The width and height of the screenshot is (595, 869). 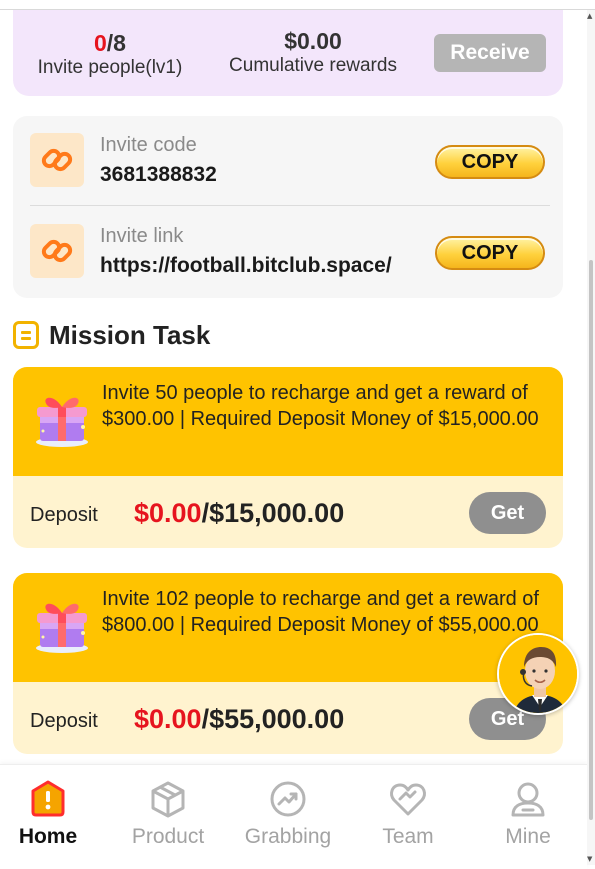 I want to click on customer-support-avatar, so click(x=538, y=674).